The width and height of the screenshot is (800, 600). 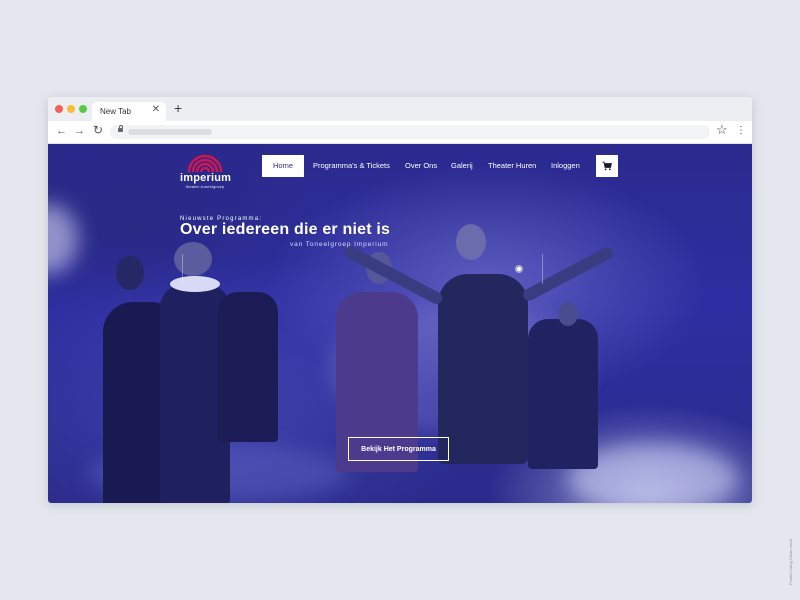 I want to click on back-icon: ←, so click(x=61, y=131).